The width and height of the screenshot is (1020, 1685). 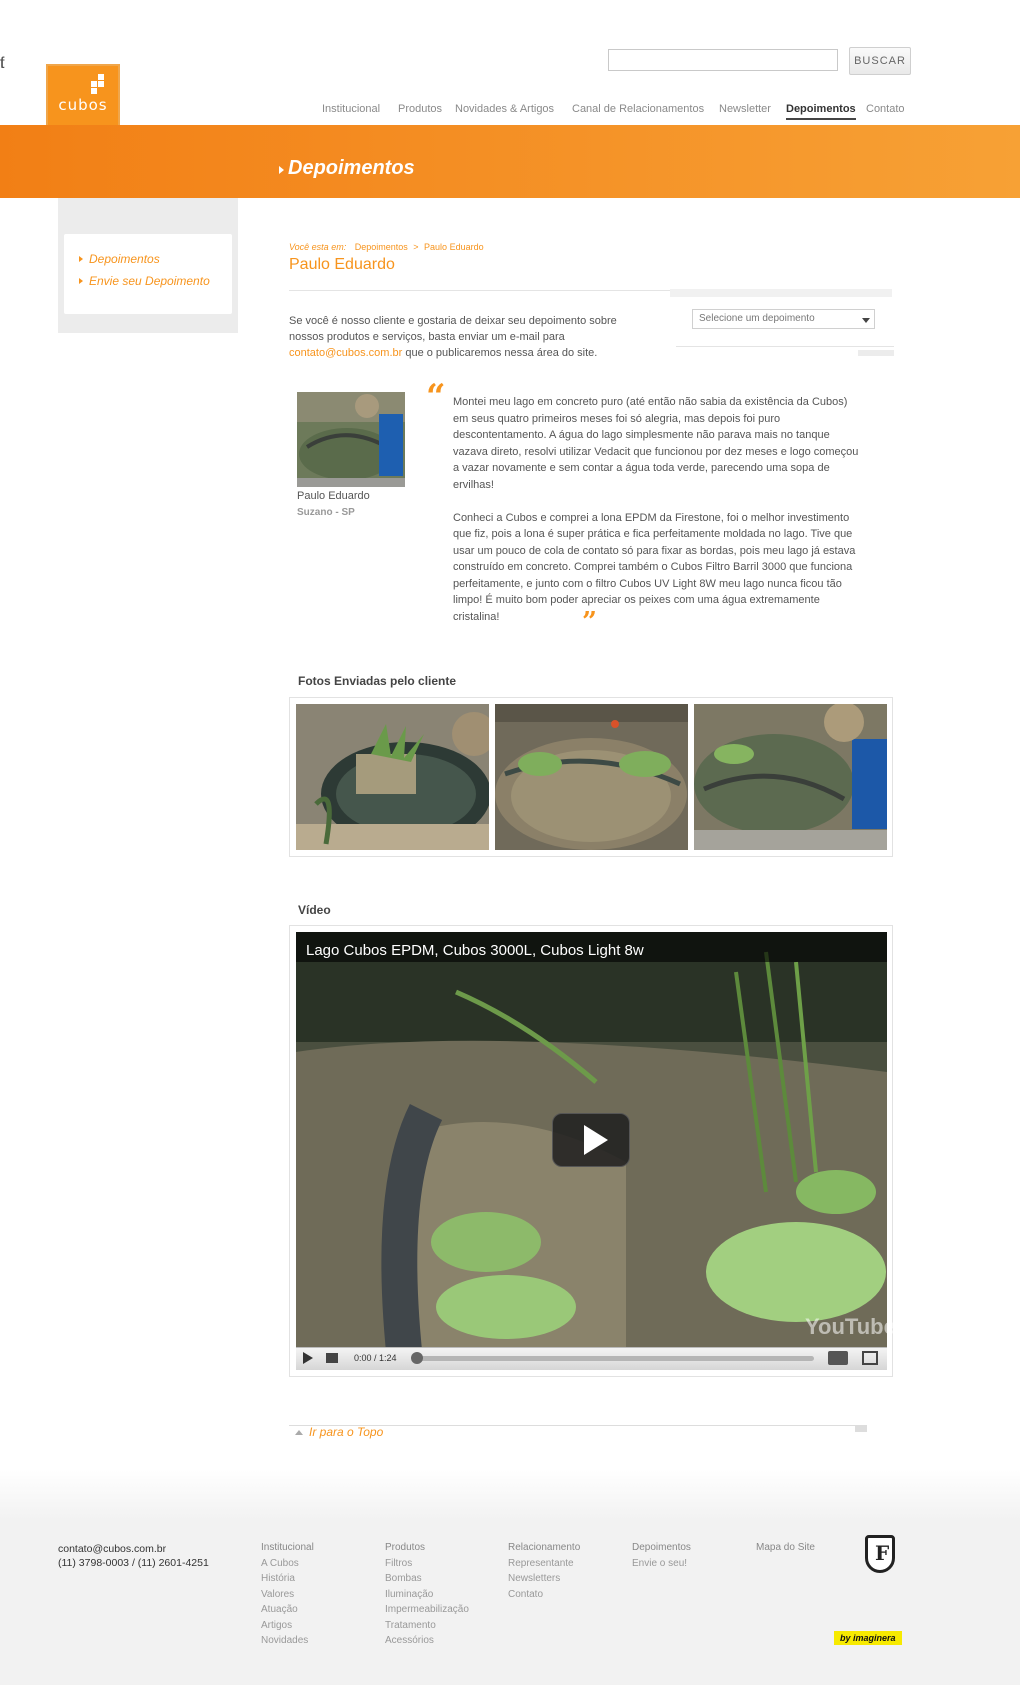 What do you see at coordinates (281, 170) in the screenshot?
I see `banner-arrow-icon` at bounding box center [281, 170].